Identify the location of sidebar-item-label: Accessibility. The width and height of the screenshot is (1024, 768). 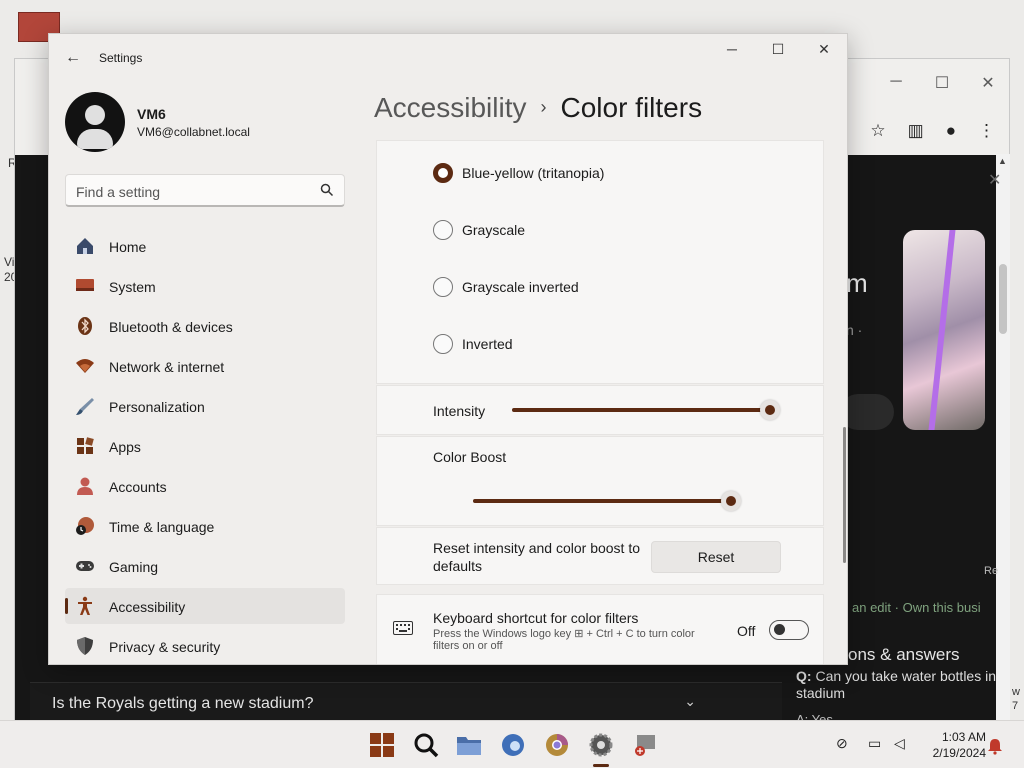
(147, 607).